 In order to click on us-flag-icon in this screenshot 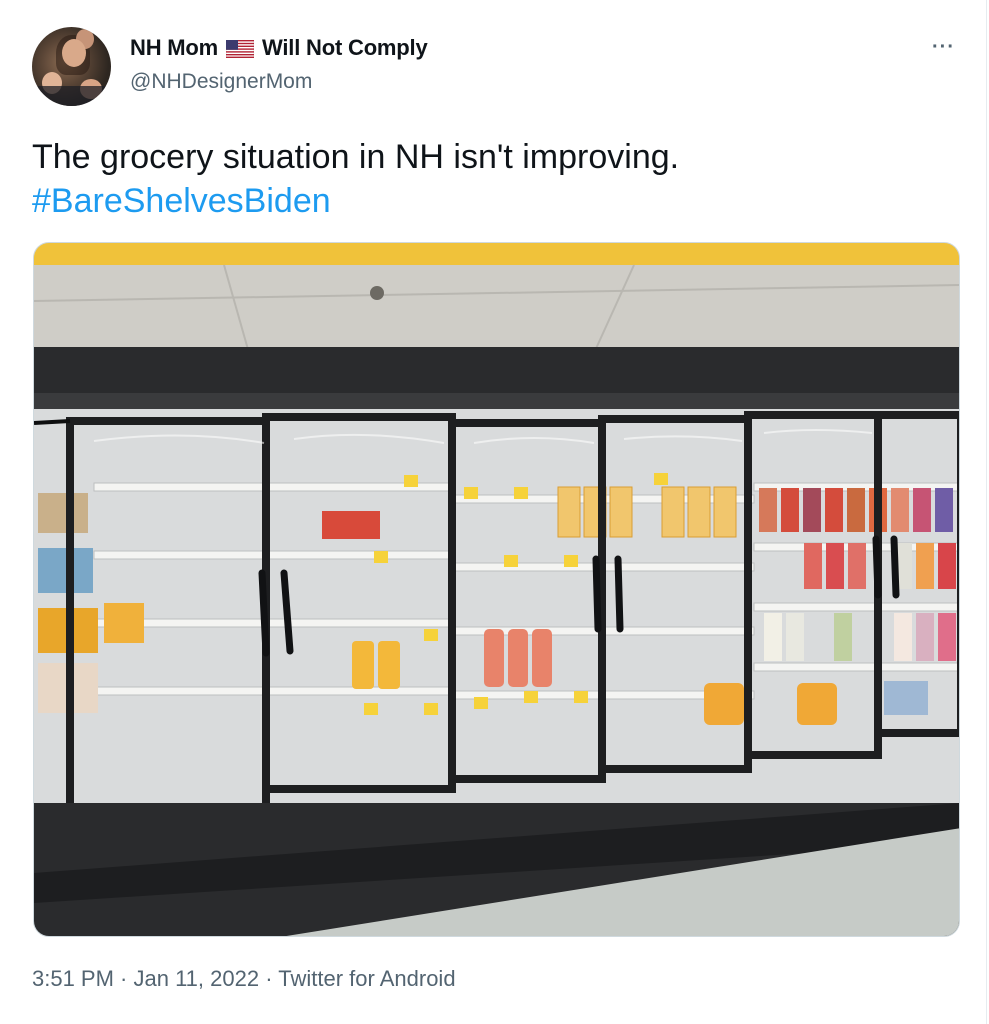, I will do `click(240, 49)`.